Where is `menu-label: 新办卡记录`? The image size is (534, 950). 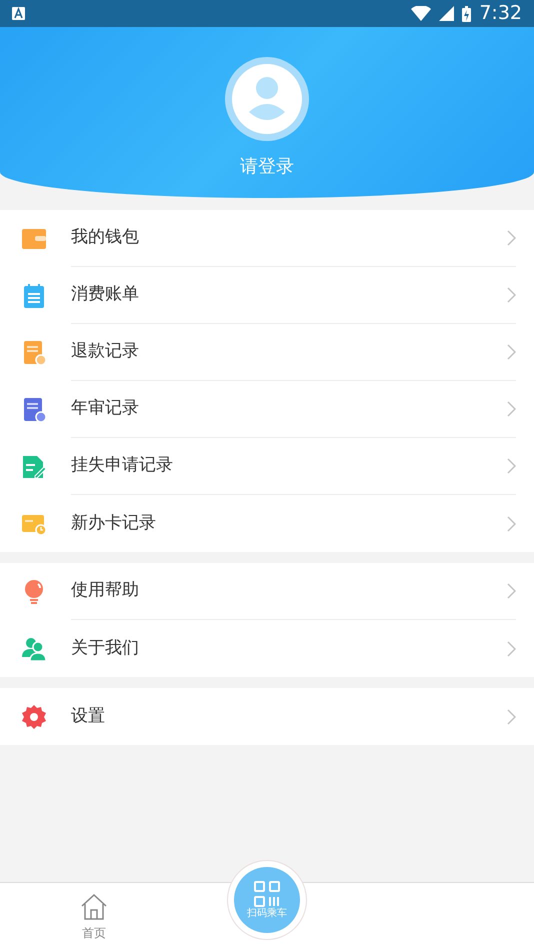 menu-label: 新办卡记录 is located at coordinates (113, 523).